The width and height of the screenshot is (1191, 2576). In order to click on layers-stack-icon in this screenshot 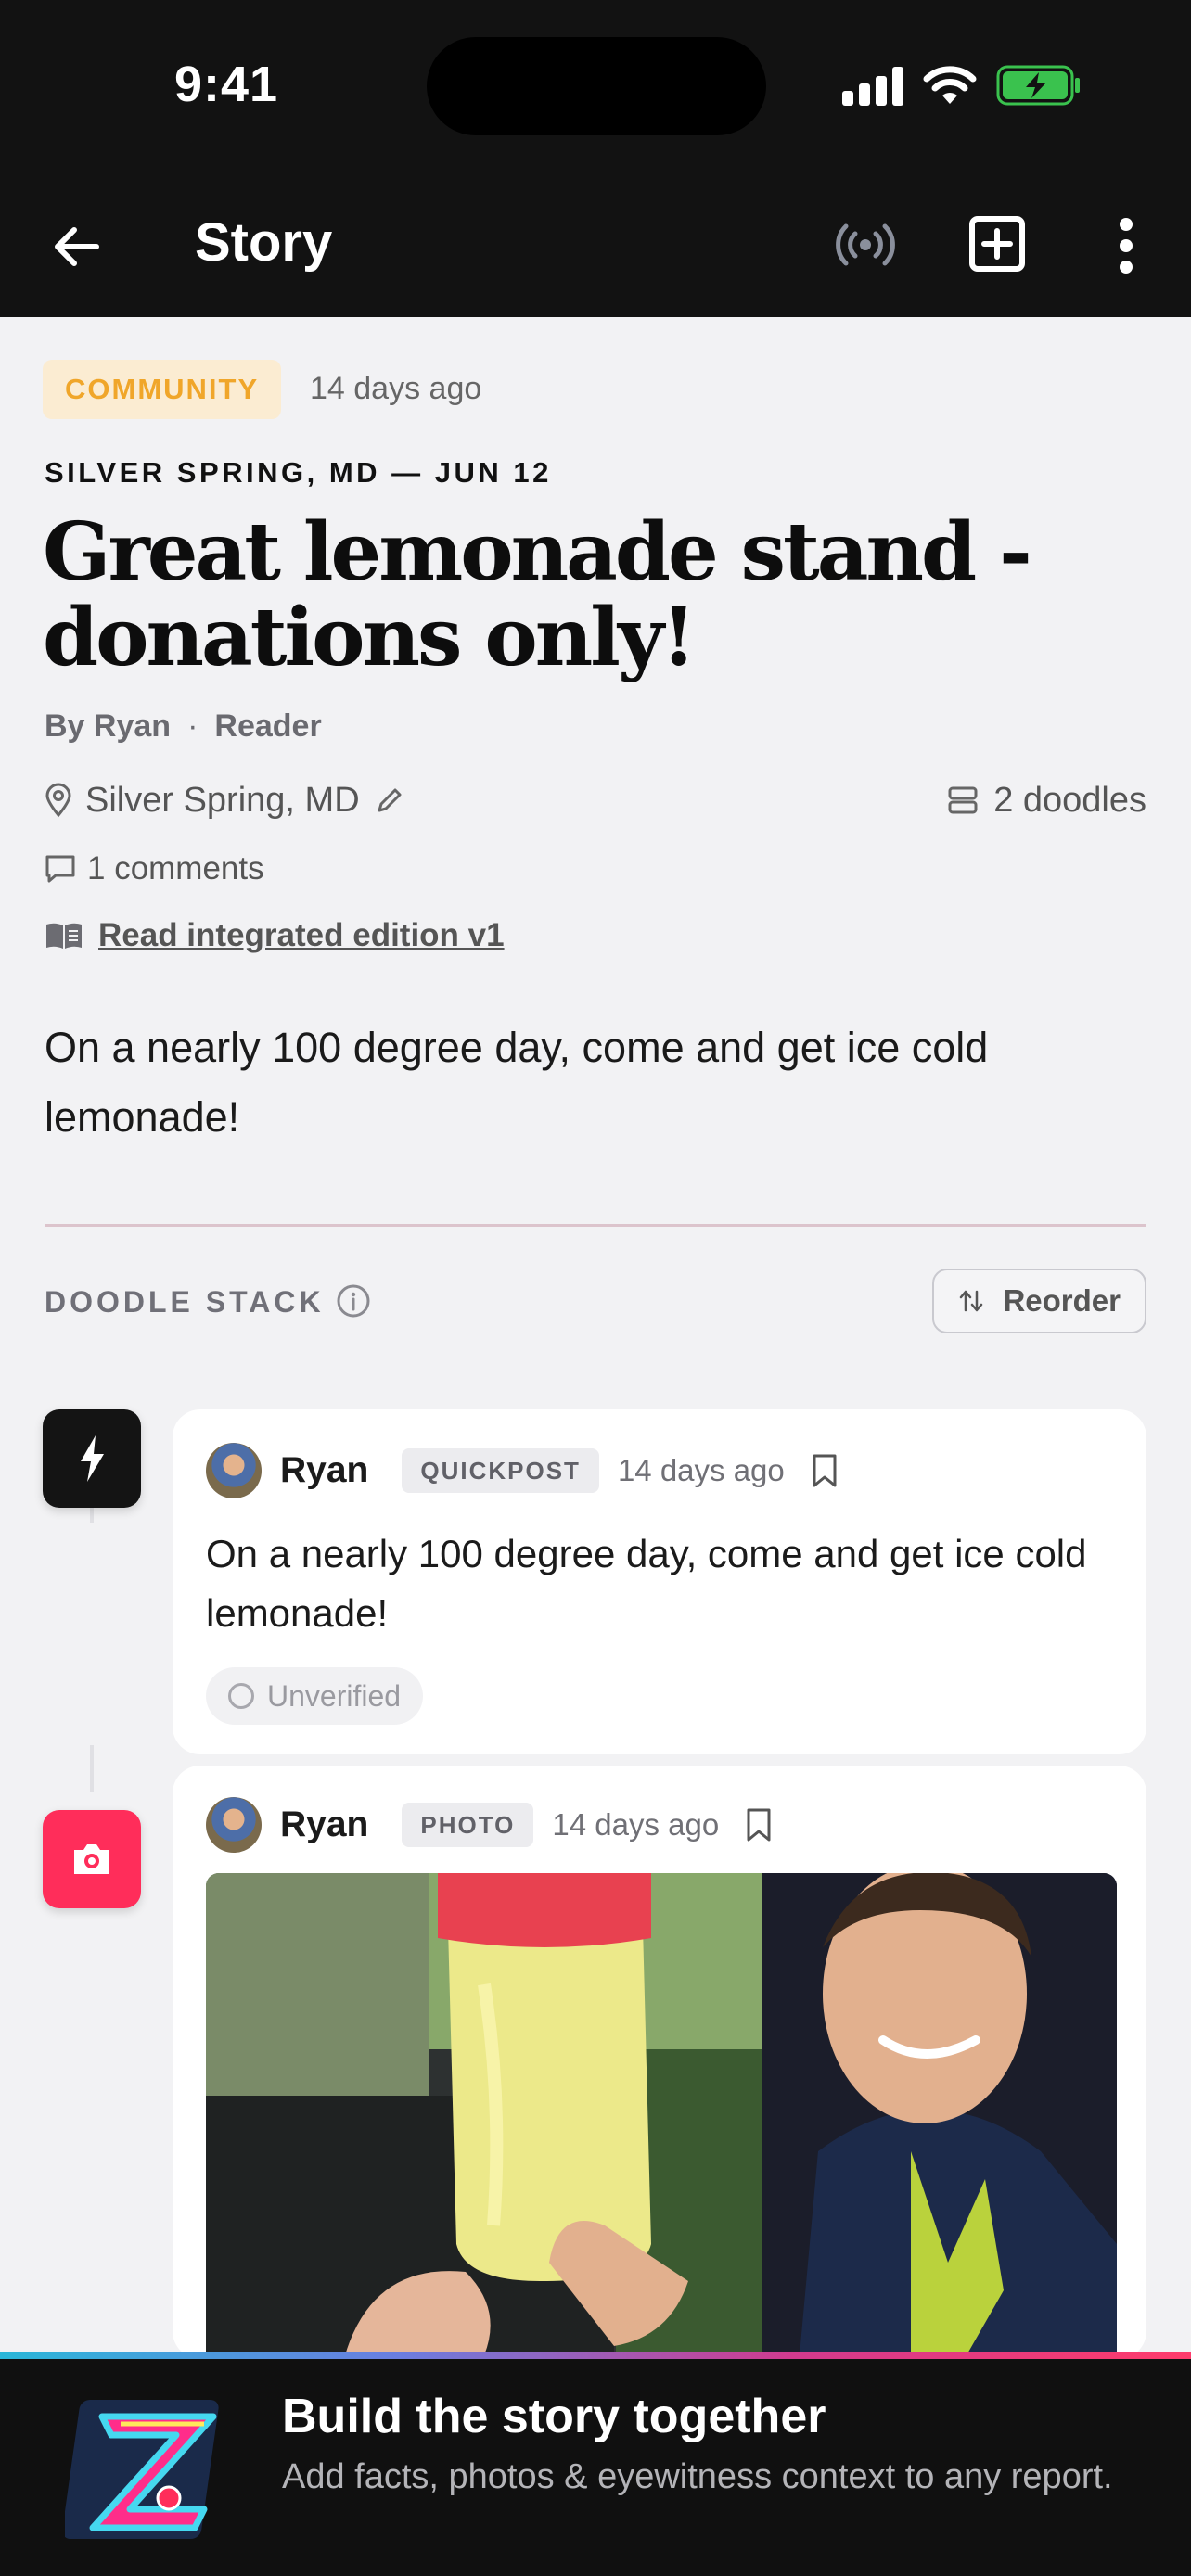, I will do `click(963, 800)`.